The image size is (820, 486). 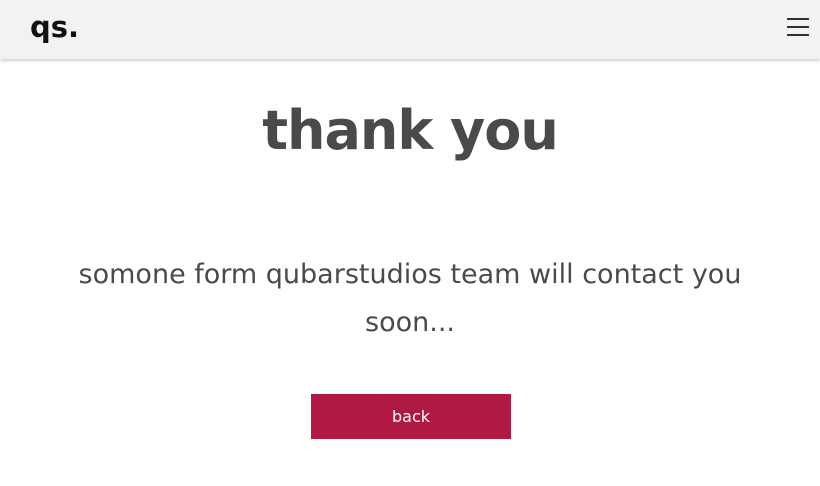 I want to click on top-nav-bar: qs., so click(x=410, y=29).